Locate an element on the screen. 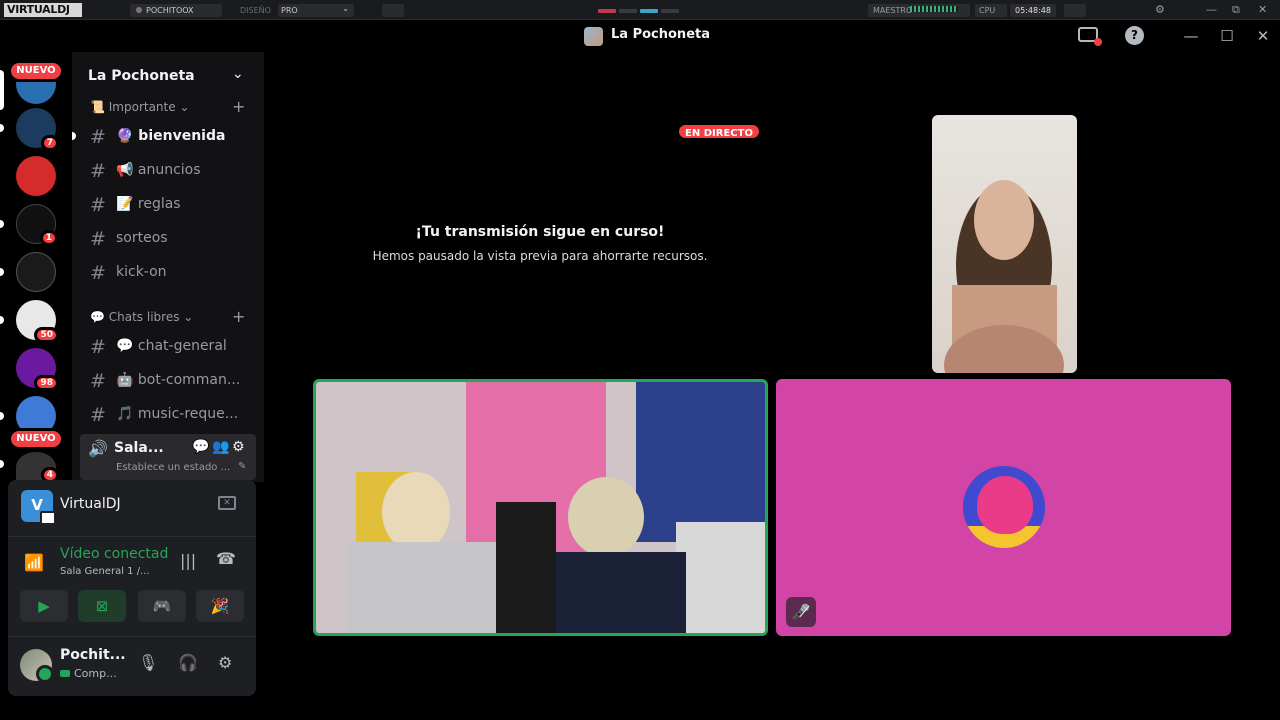 The width and height of the screenshot is (1280, 720). camera-tile-active-speaker is located at coordinates (540, 507).